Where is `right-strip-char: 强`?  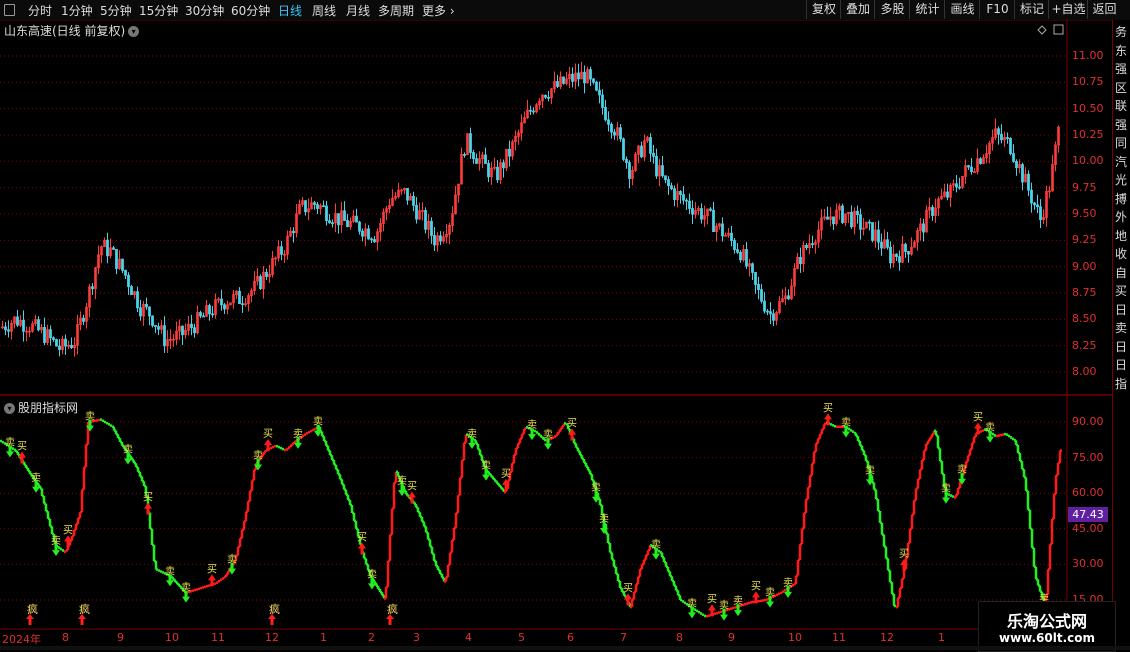 right-strip-char: 强 is located at coordinates (1120, 124).